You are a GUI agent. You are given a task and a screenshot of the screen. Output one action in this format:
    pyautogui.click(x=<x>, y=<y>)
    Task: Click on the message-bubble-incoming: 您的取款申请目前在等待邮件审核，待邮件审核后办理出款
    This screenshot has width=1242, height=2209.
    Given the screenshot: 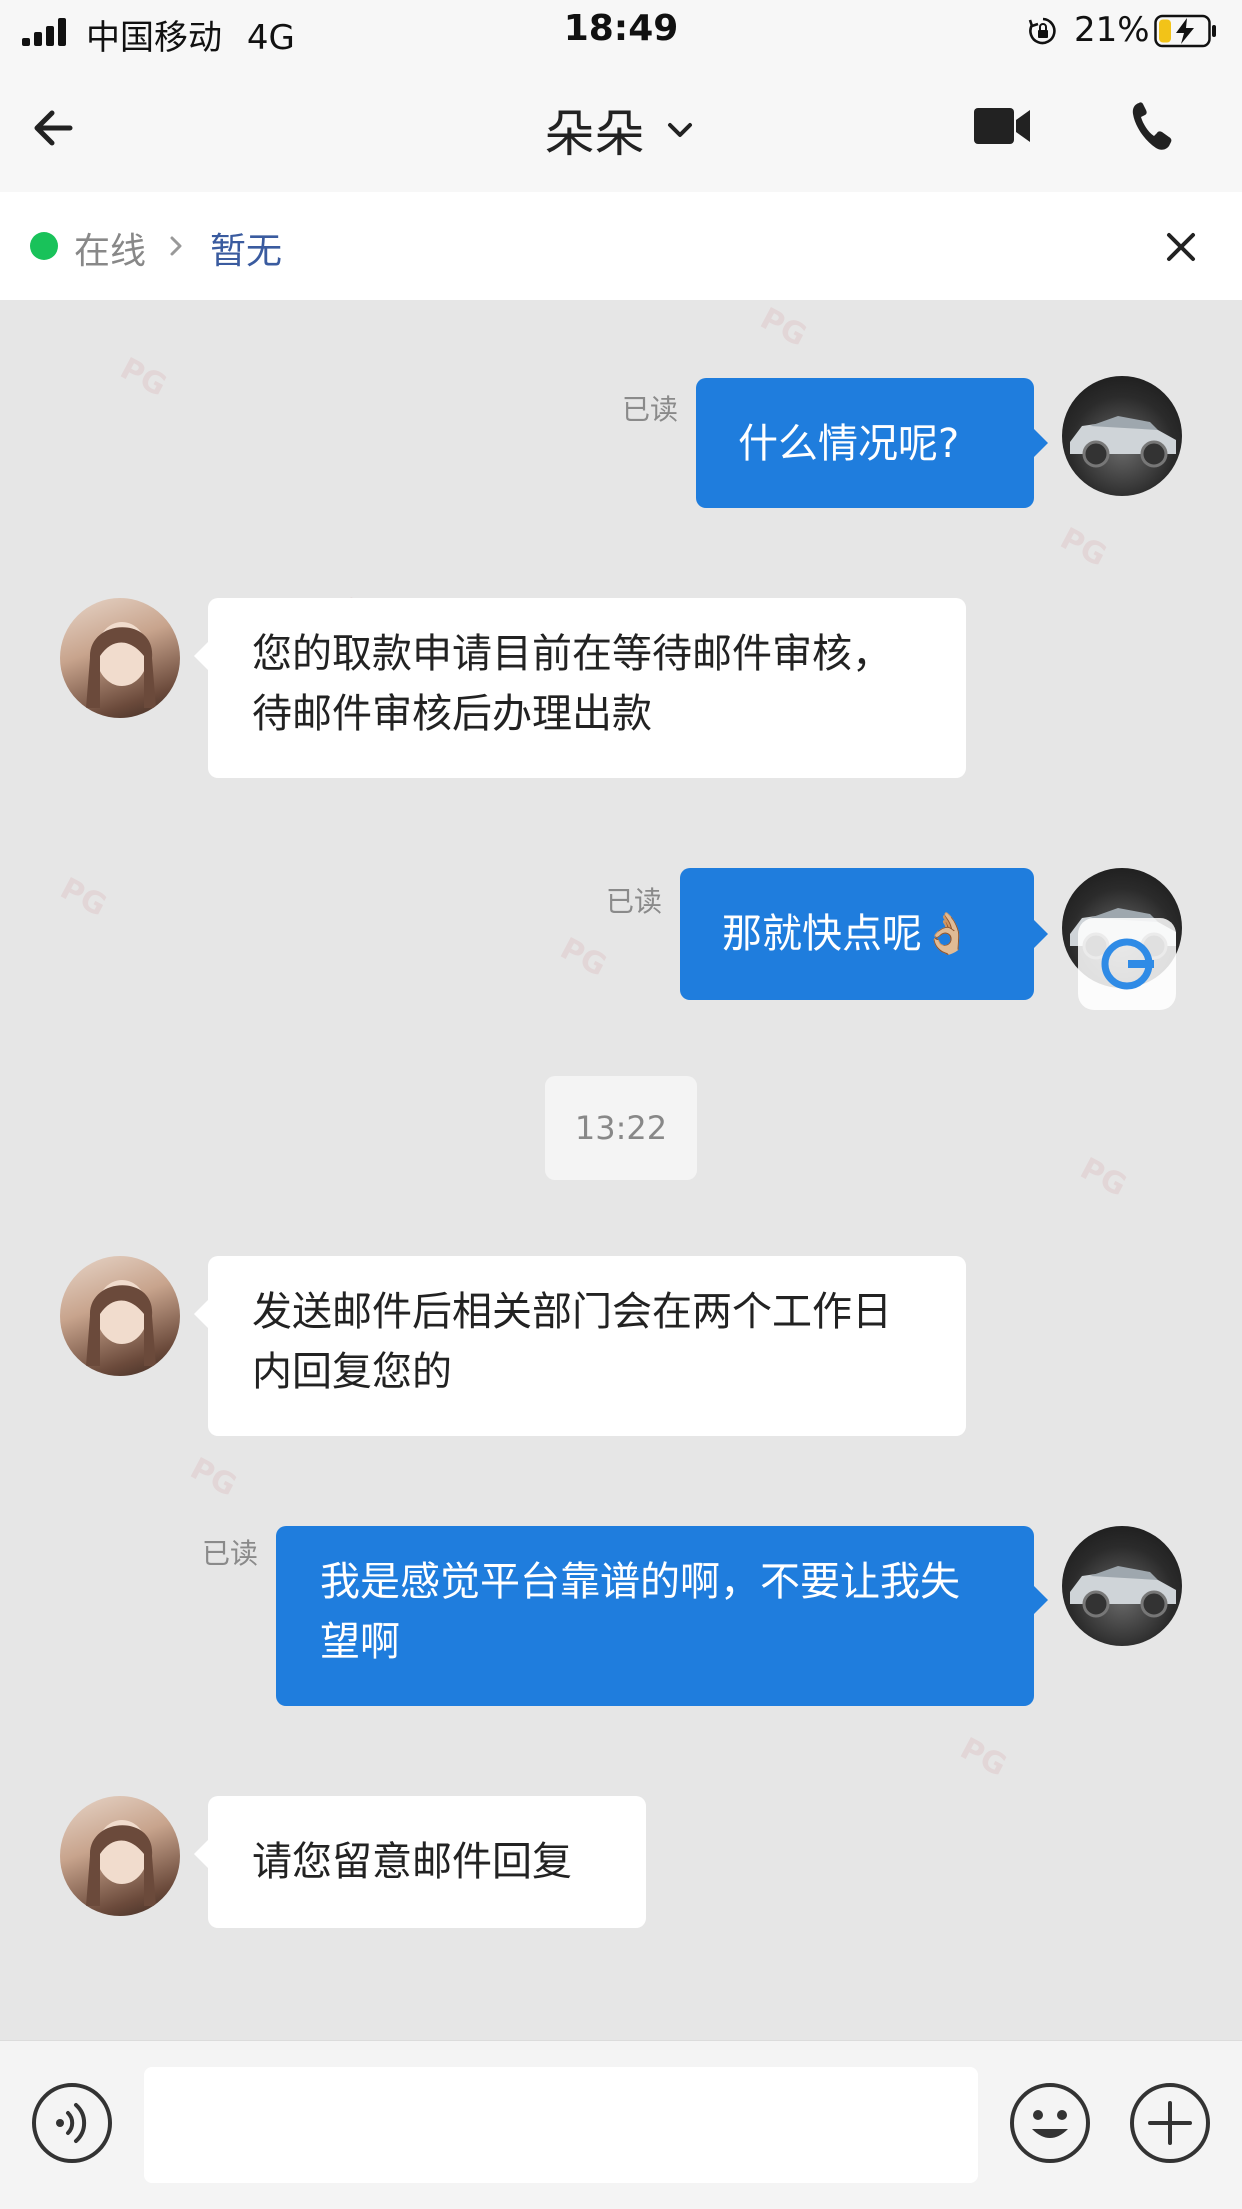 What is the action you would take?
    pyautogui.click(x=587, y=688)
    